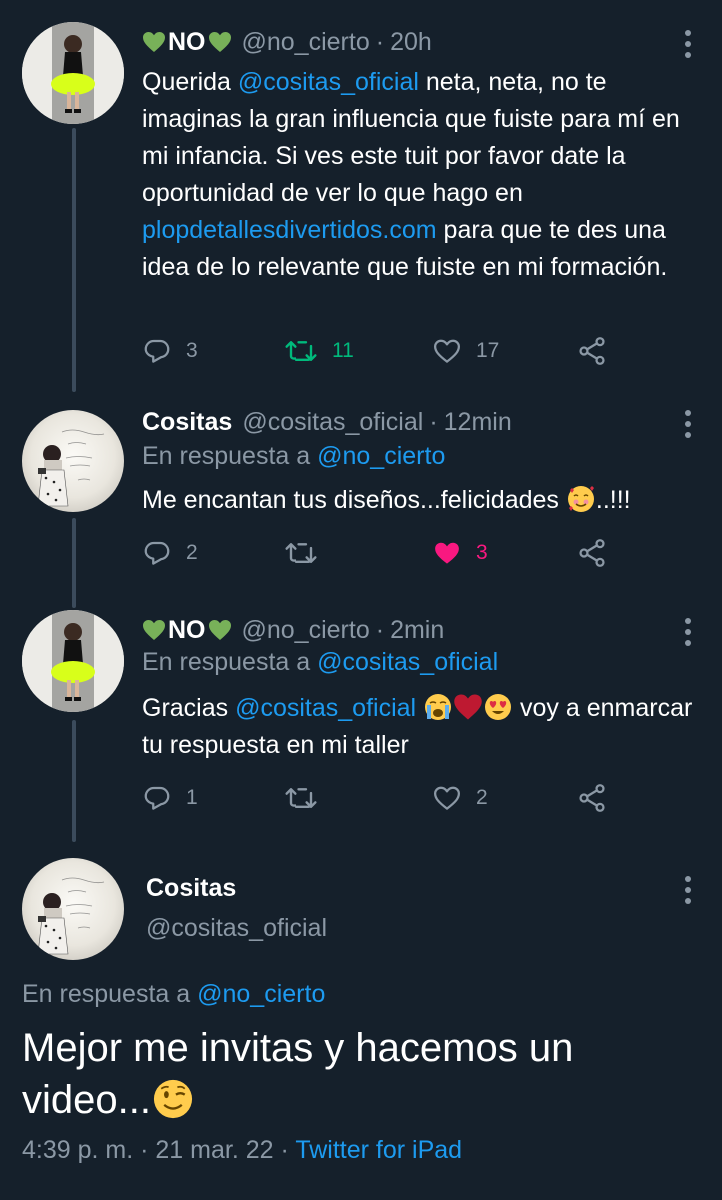  I want to click on reply-count: 3, so click(192, 350).